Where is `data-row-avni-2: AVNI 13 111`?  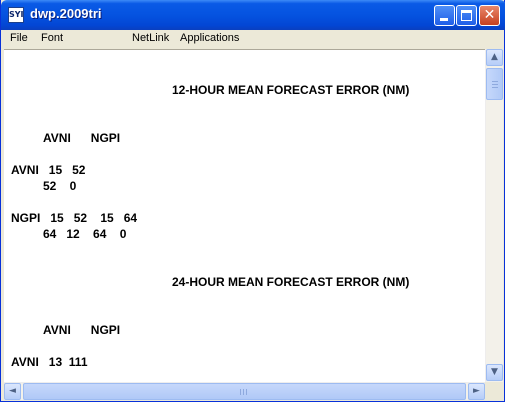 data-row-avni-2: AVNI 13 111 is located at coordinates (49, 362).